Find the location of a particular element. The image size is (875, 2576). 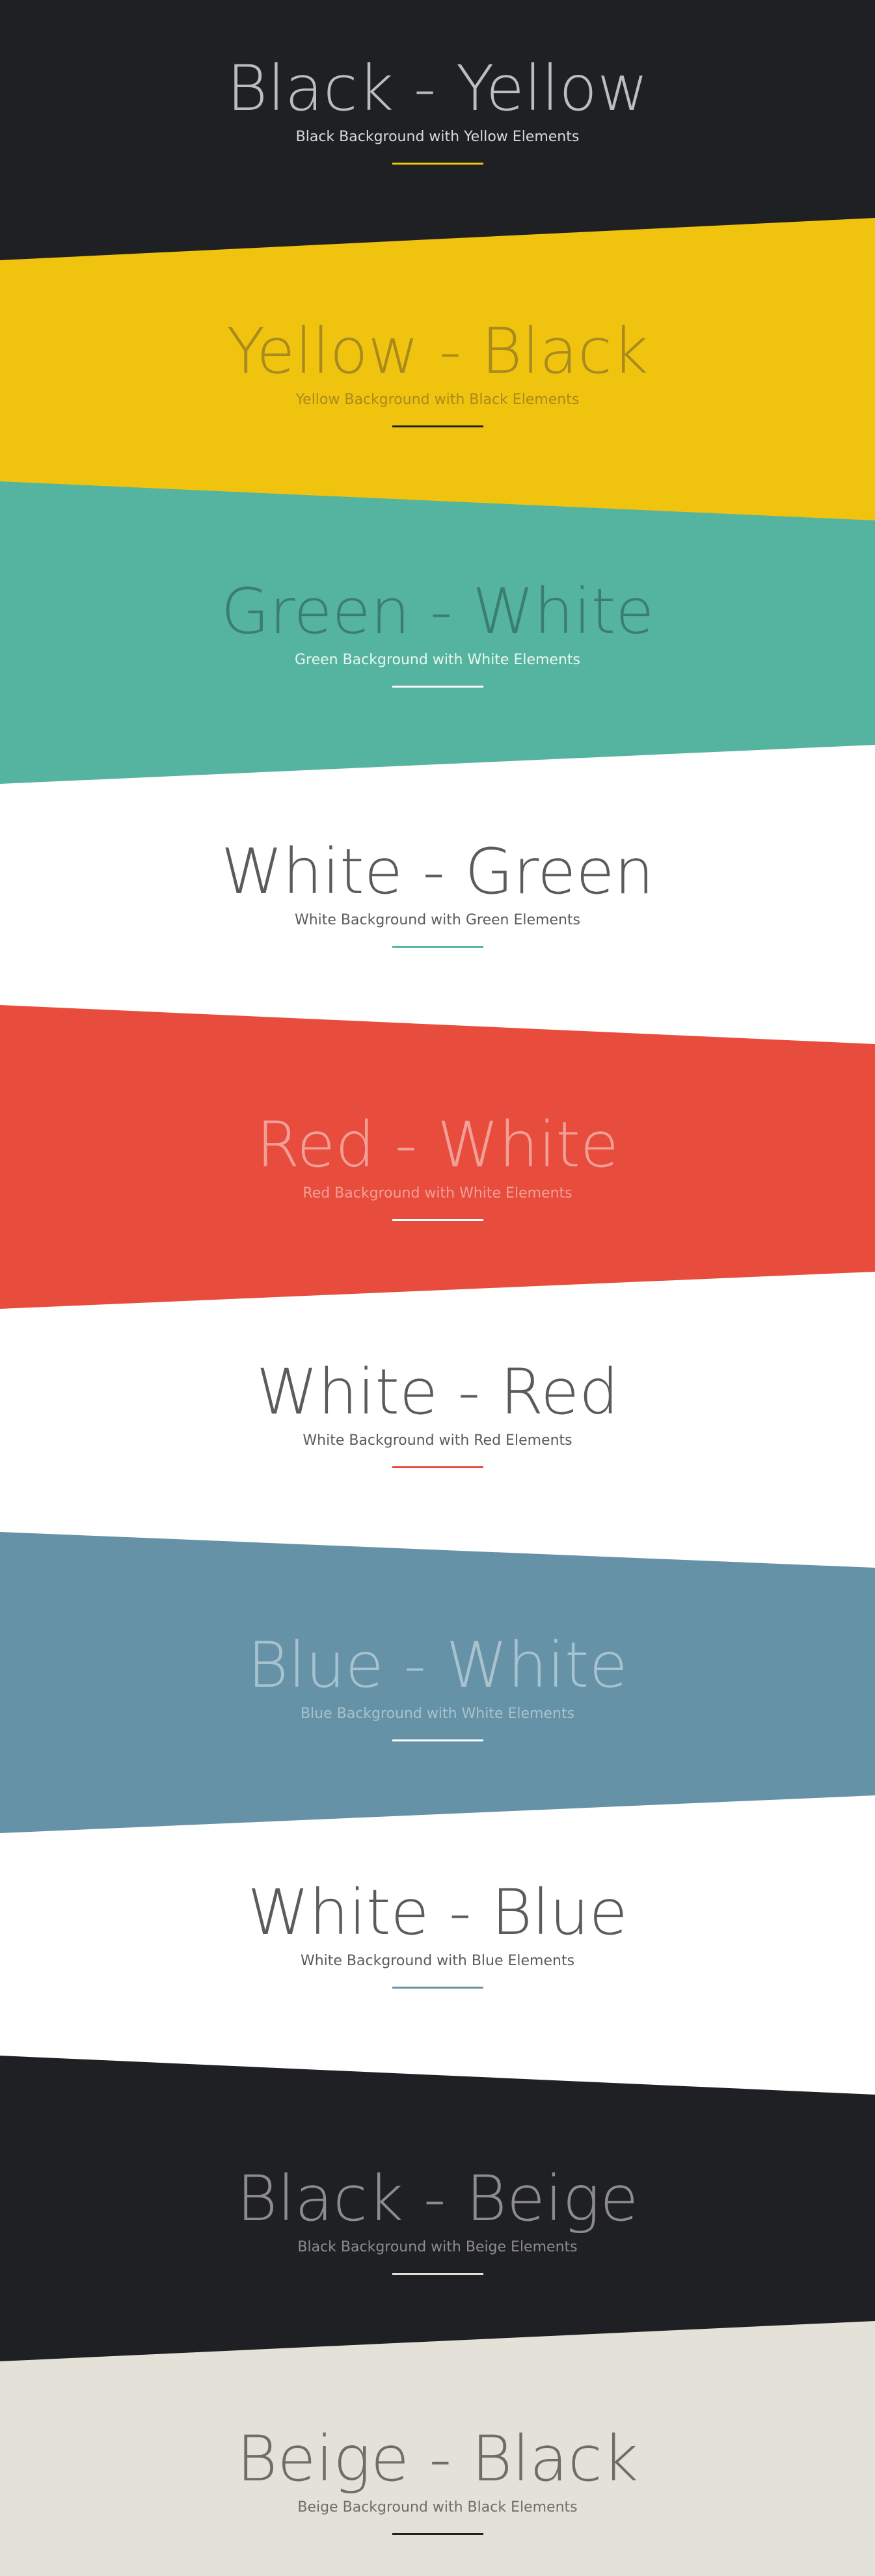

section-title: Beige - Black is located at coordinates (437, 2458).